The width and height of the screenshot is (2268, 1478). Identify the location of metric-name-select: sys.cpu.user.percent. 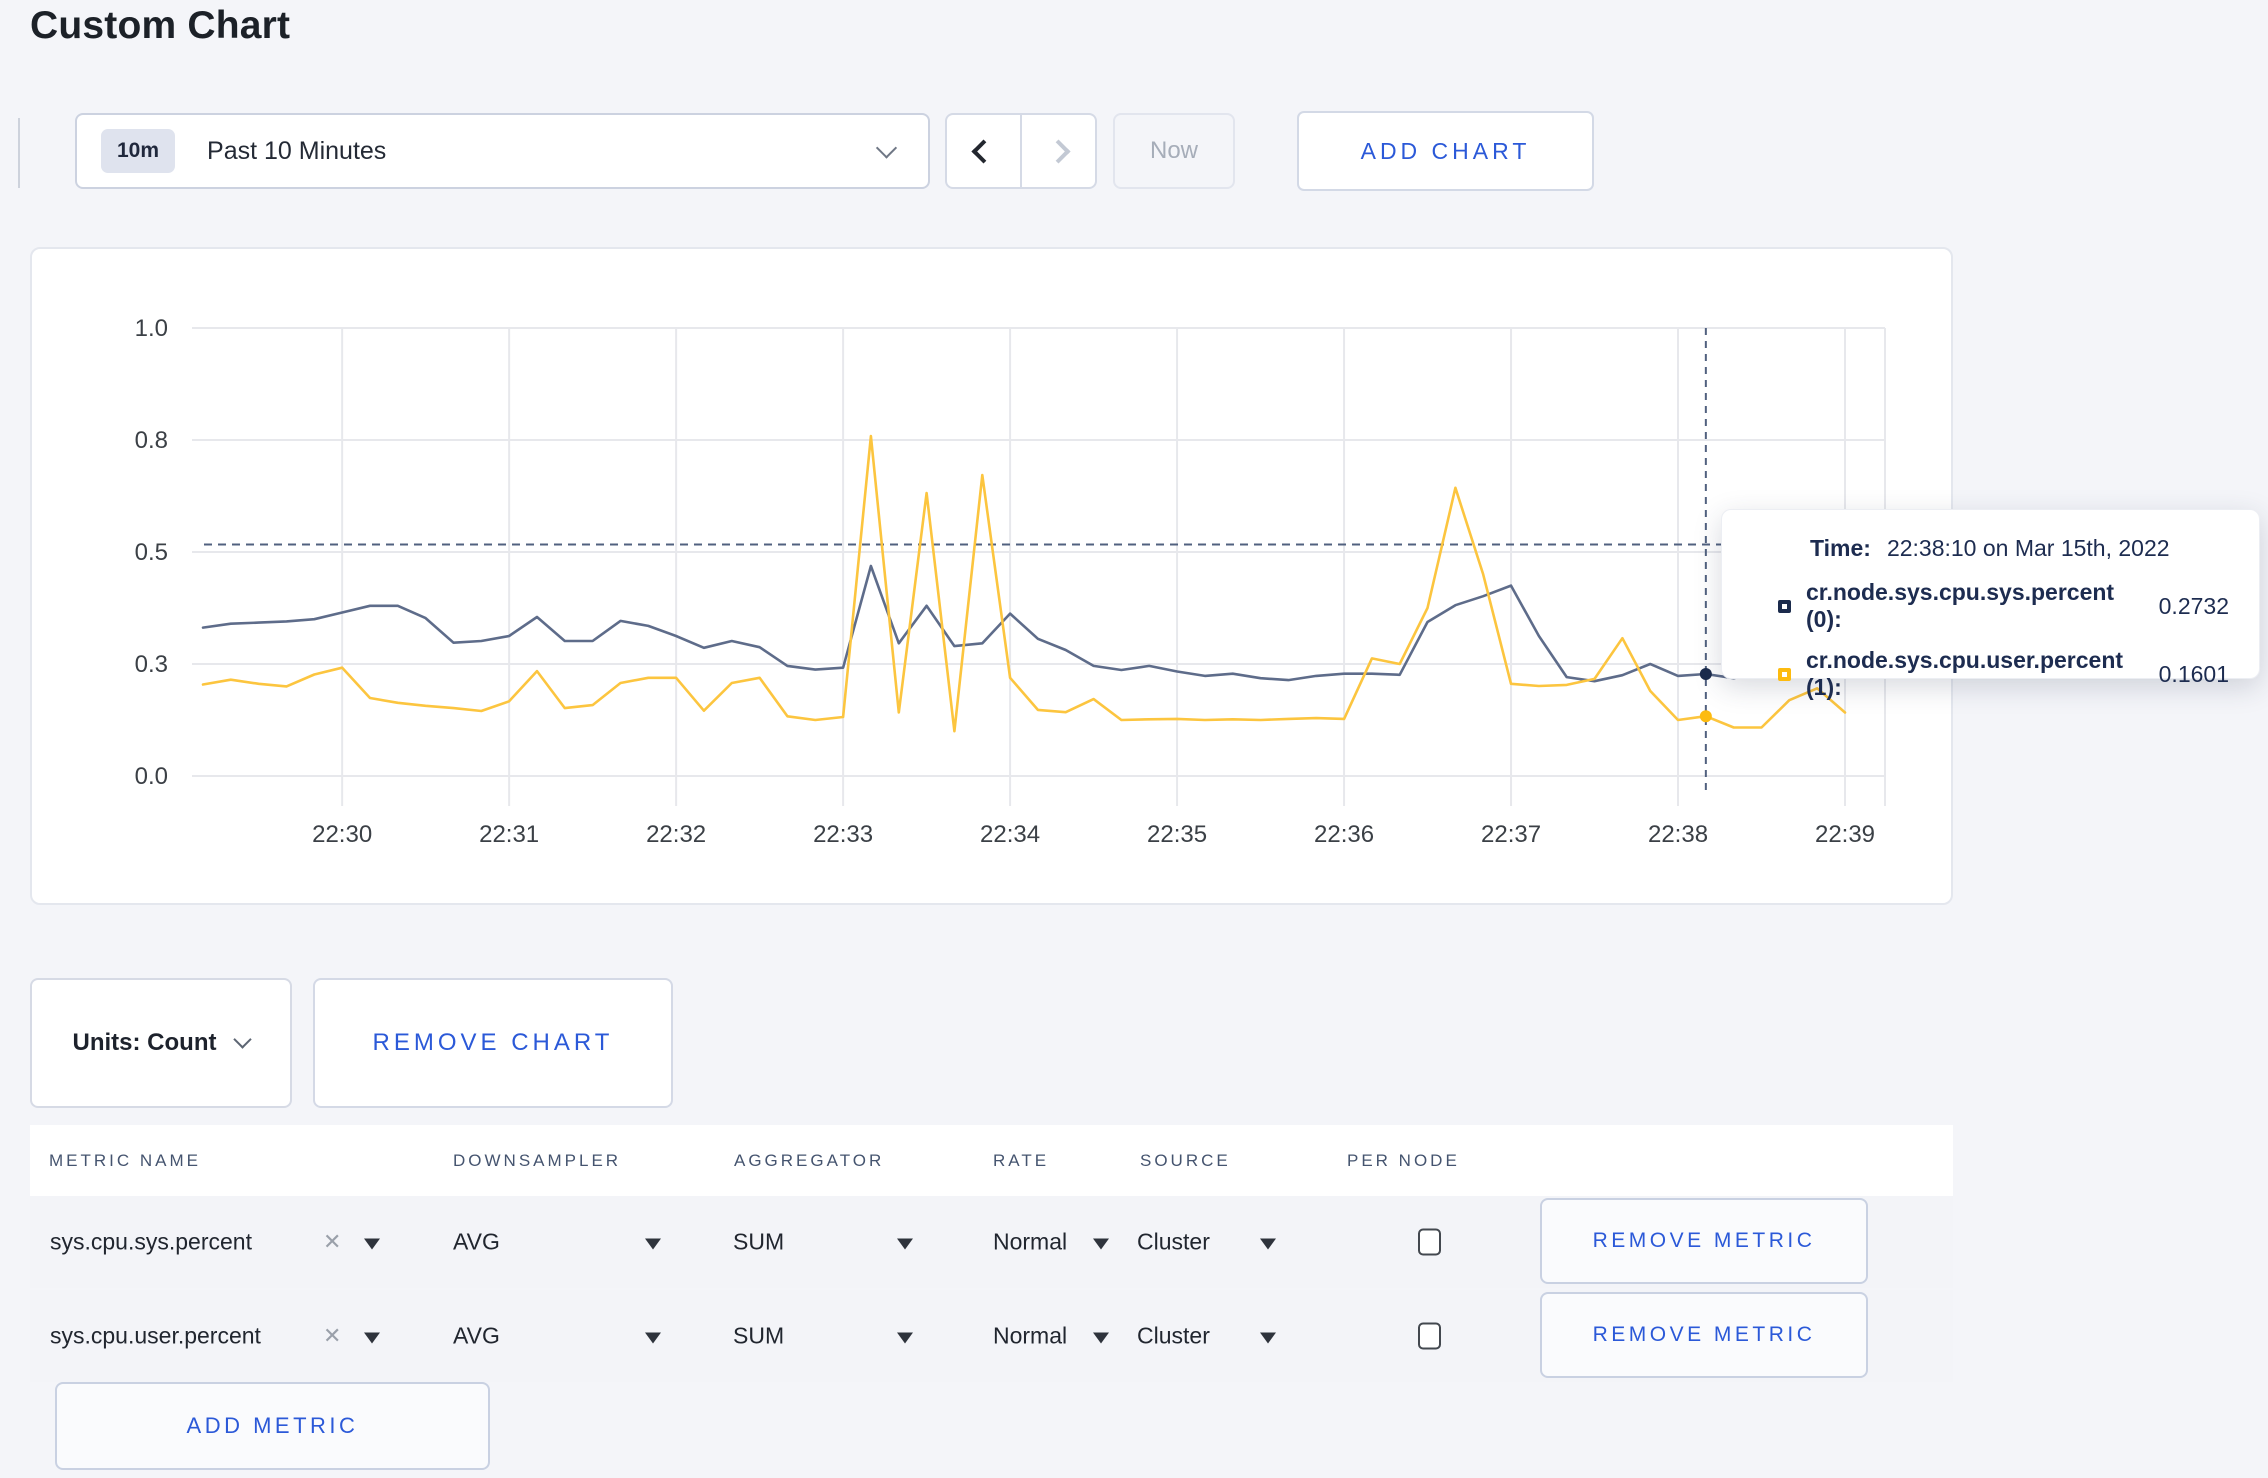
(155, 1336).